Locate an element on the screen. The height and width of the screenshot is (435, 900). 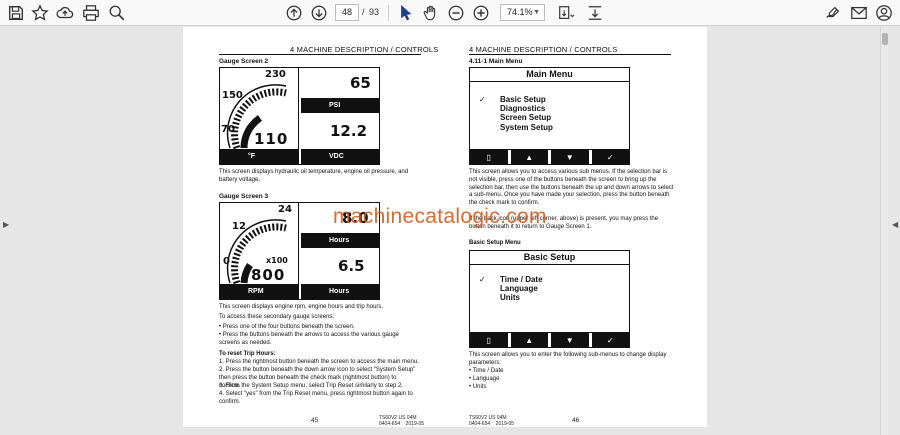
vertical-scrollbar is located at coordinates (884, 231).